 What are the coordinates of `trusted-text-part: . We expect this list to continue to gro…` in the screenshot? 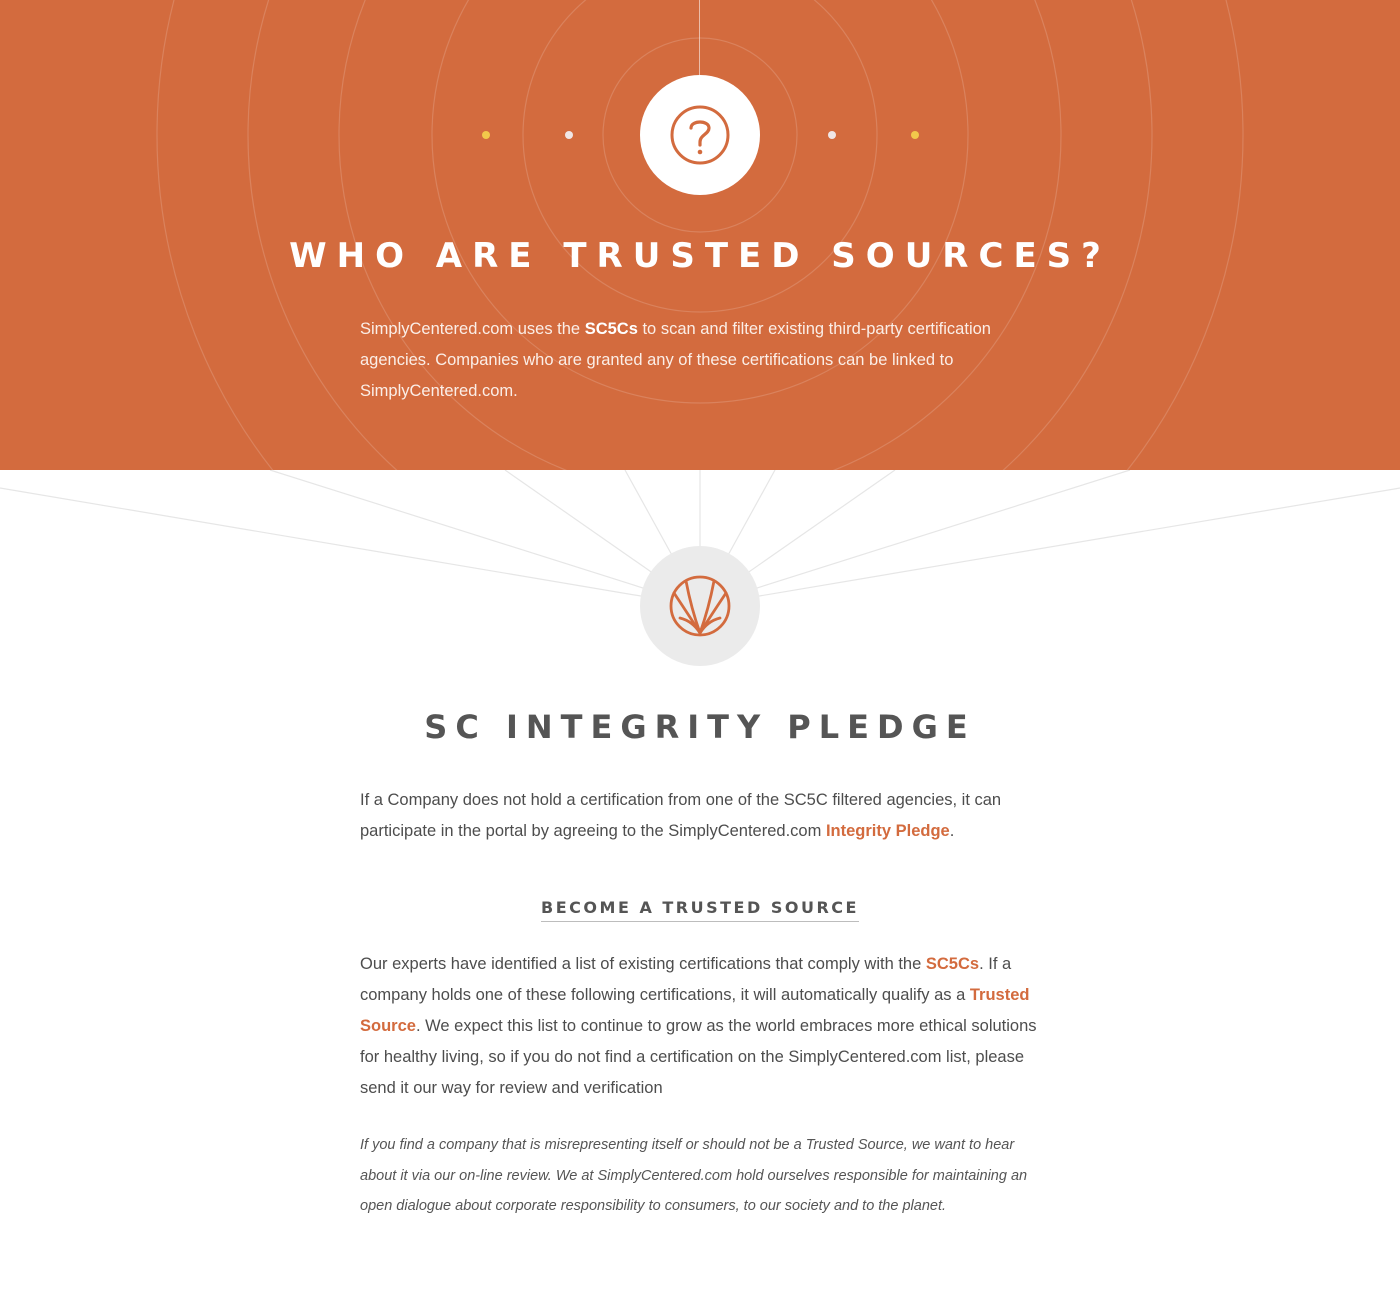 It's located at (698, 1057).